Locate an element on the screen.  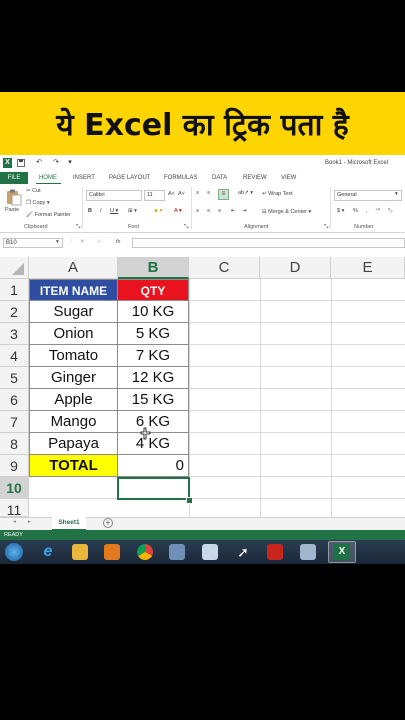
cell-a2: Sugar is located at coordinates (73, 312).